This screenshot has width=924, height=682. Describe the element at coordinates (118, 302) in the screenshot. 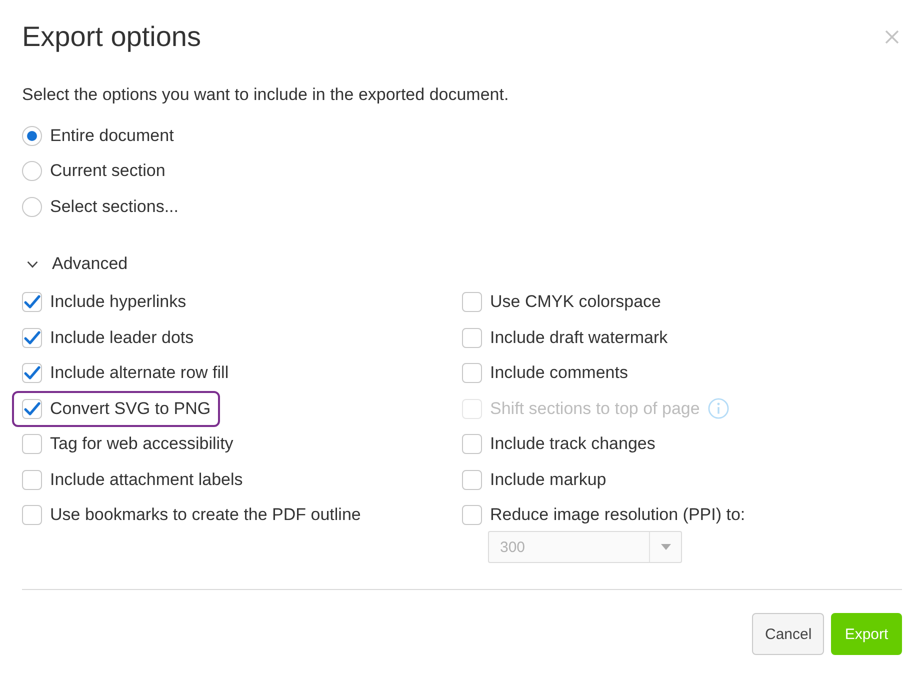

I see `checkbox-label: Include hyperlinks` at that location.